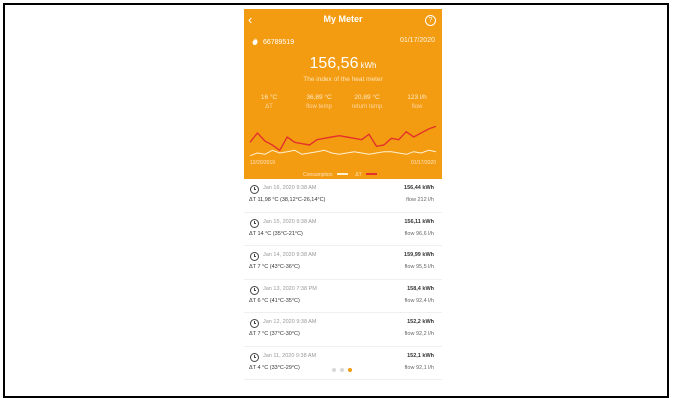 This screenshot has height=398, width=674. I want to click on reading-kwh: 159,99 kWh, so click(419, 255).